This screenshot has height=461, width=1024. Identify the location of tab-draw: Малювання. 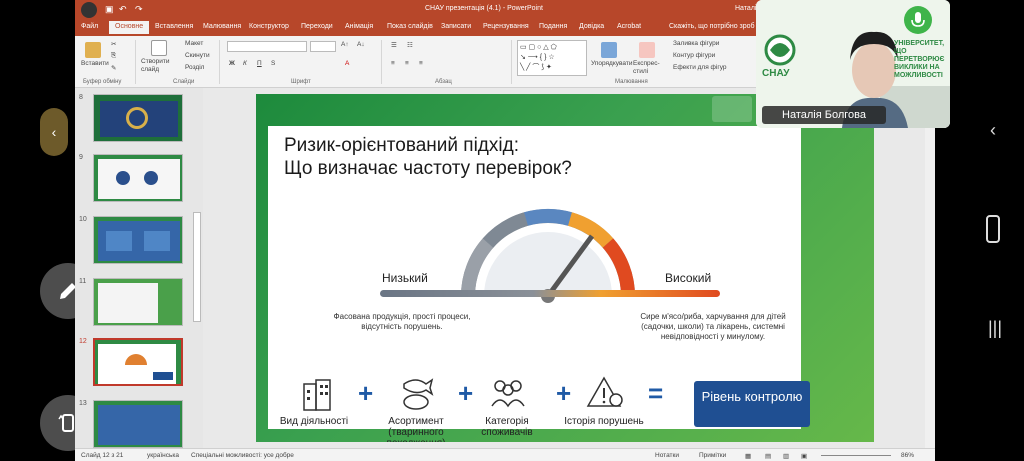
(222, 26).